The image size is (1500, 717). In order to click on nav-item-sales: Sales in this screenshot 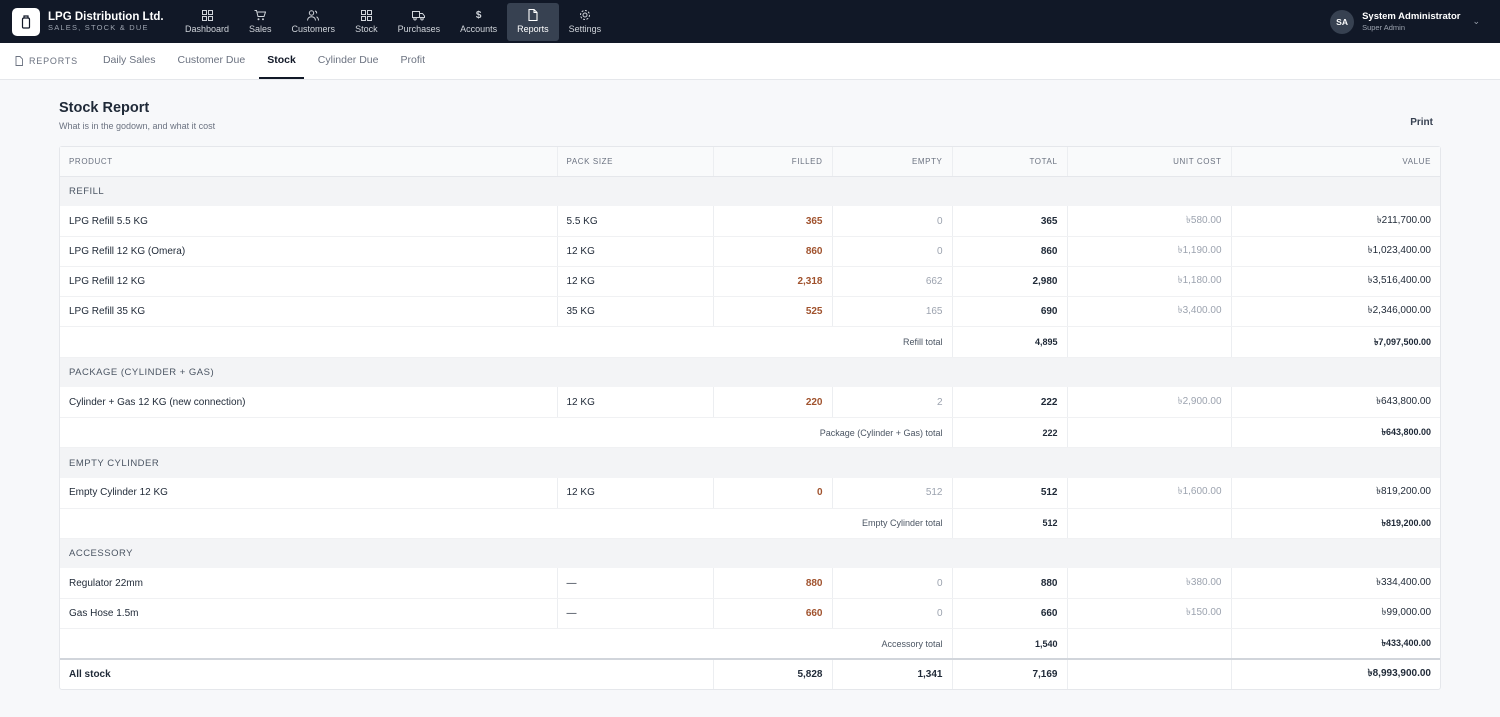, I will do `click(260, 22)`.